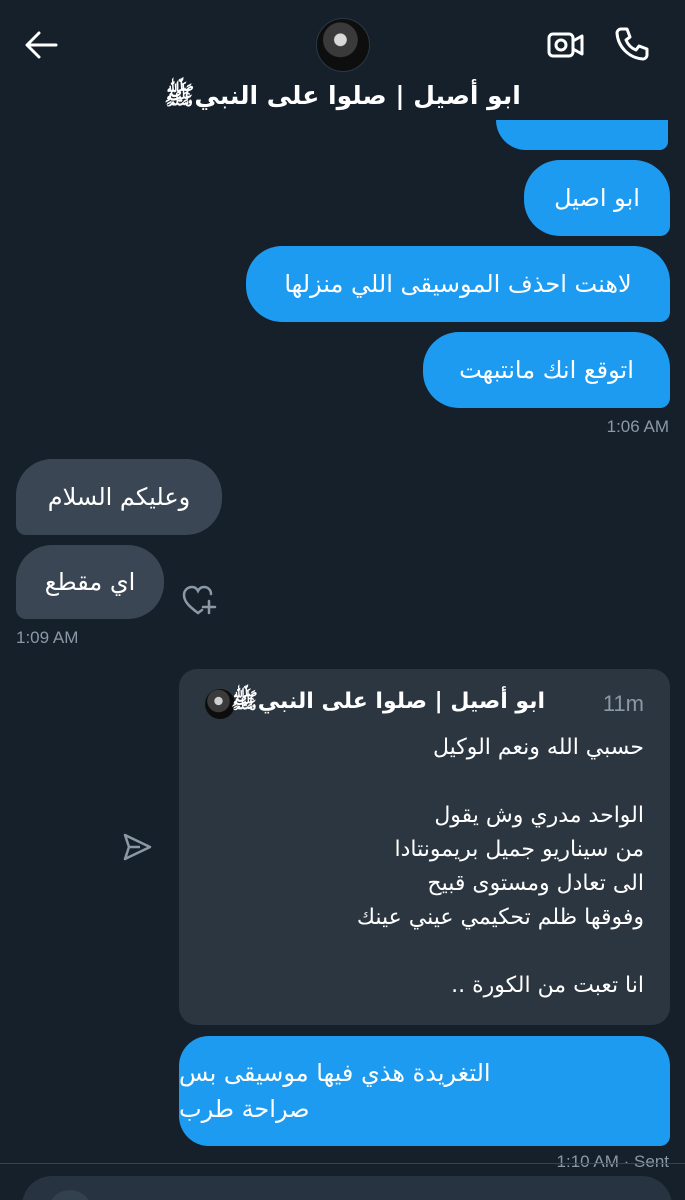  Describe the element at coordinates (546, 370) in the screenshot. I see `message-bubble-sent: اتوقع انك مانتبهت` at that location.